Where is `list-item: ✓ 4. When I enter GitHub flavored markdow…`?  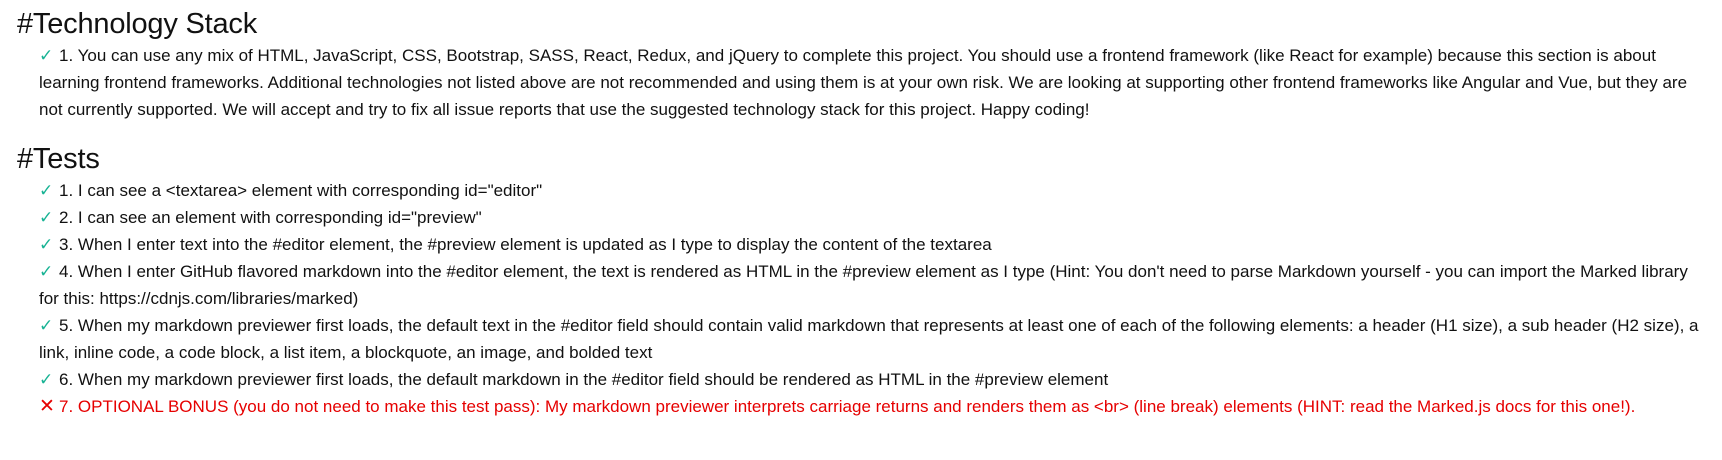
list-item: ✓ 4. When I enter GitHub flavored markdow… is located at coordinates (871, 285).